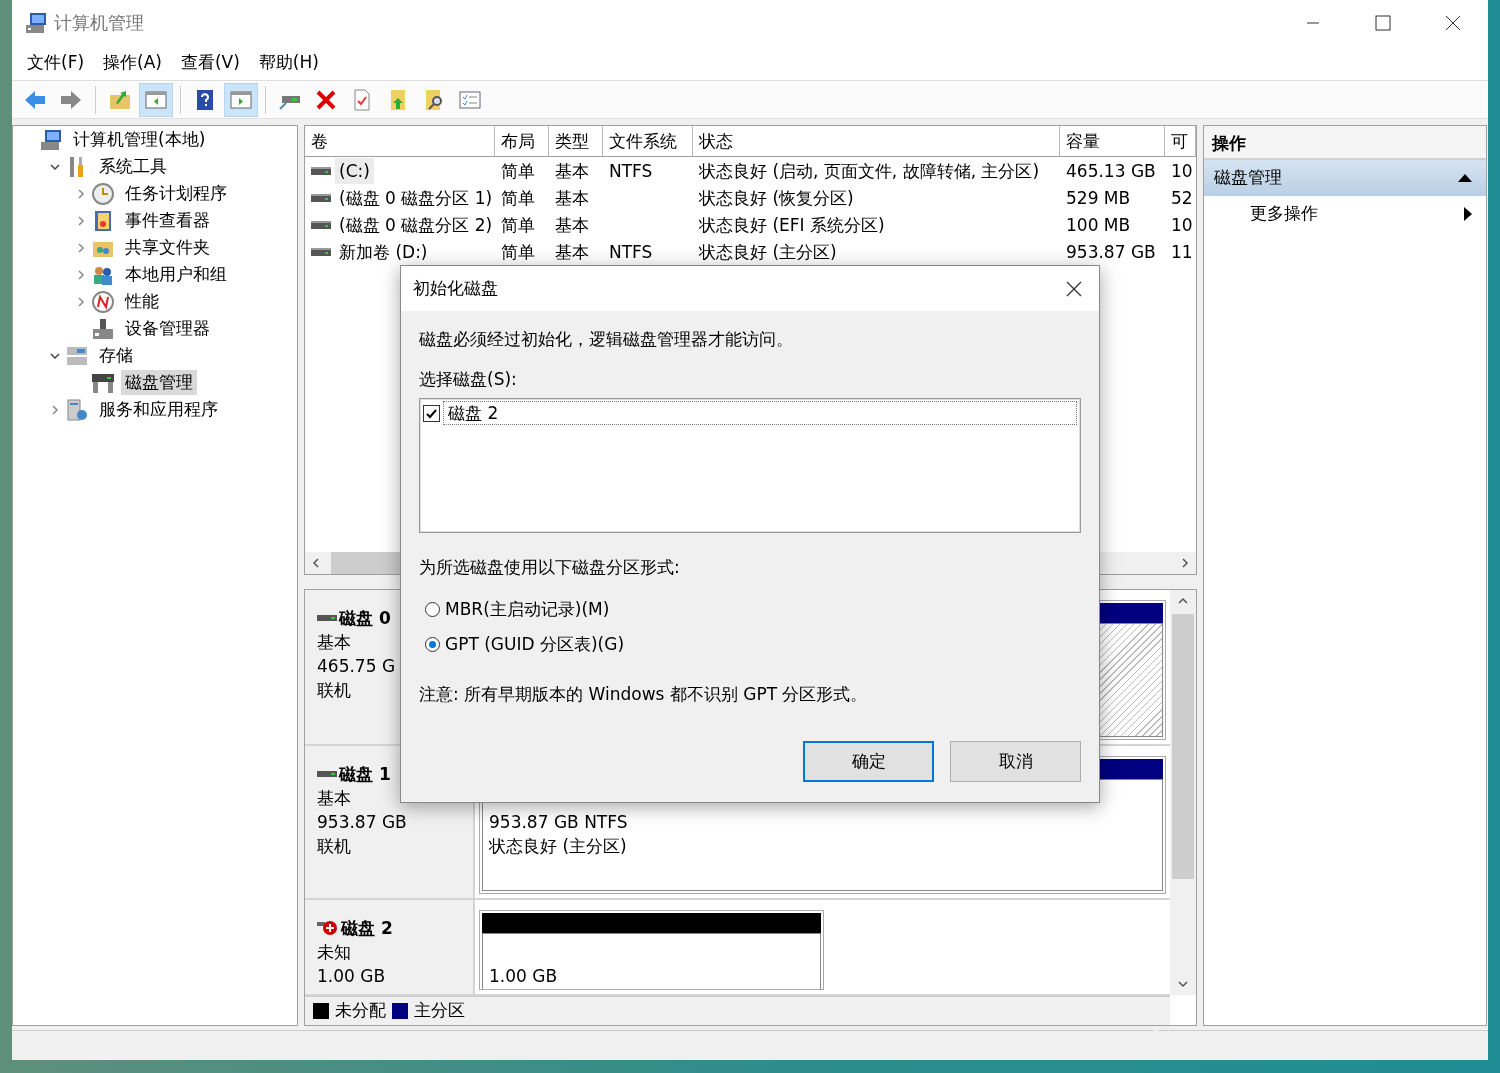  Describe the element at coordinates (606, 339) in the screenshot. I see `dialog-message: 磁盘必须经过初始化，逻辑磁盘管理器才能访问。` at that location.